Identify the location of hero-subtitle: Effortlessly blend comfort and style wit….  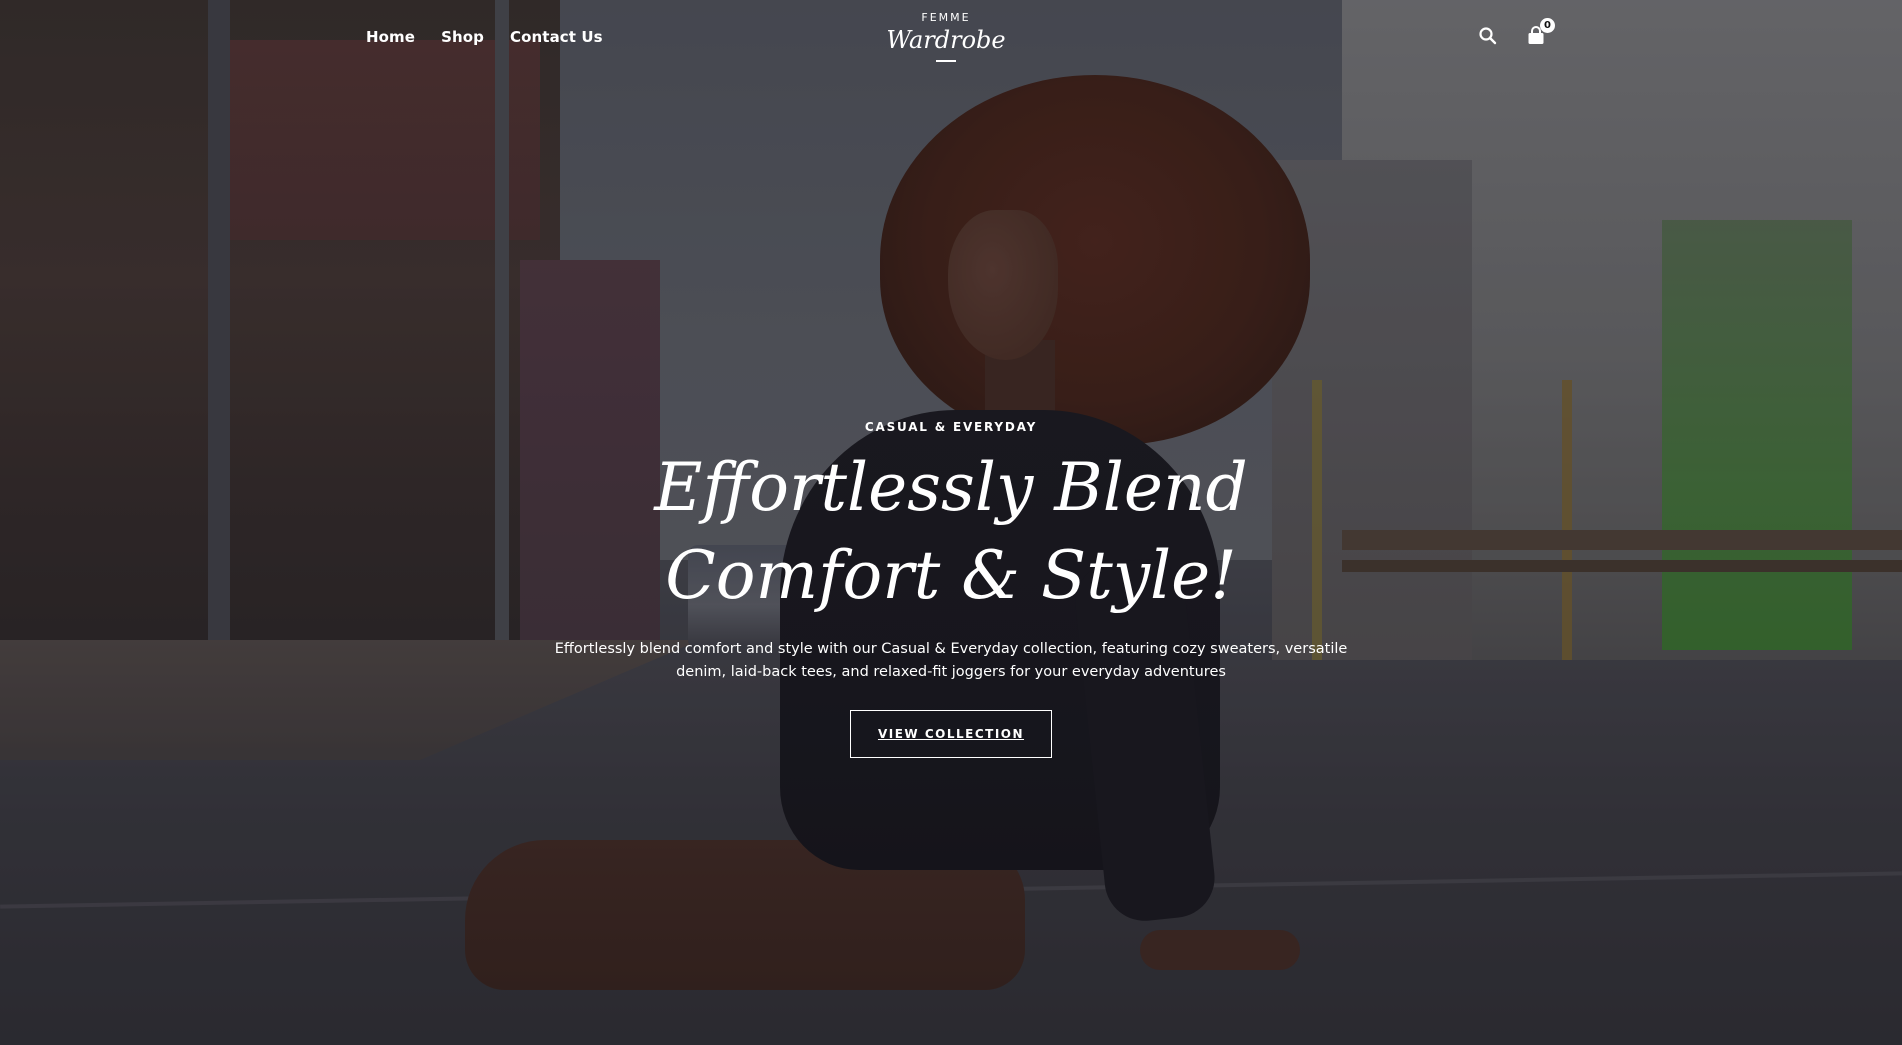
(951, 660).